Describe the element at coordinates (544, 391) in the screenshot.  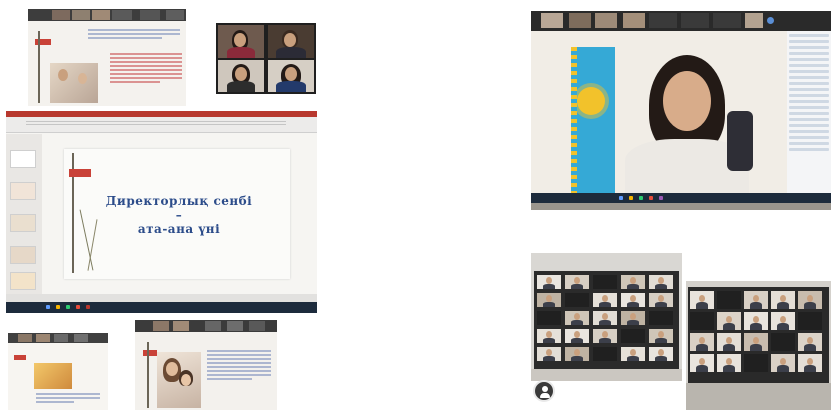
I see `person-camera-icon` at that location.